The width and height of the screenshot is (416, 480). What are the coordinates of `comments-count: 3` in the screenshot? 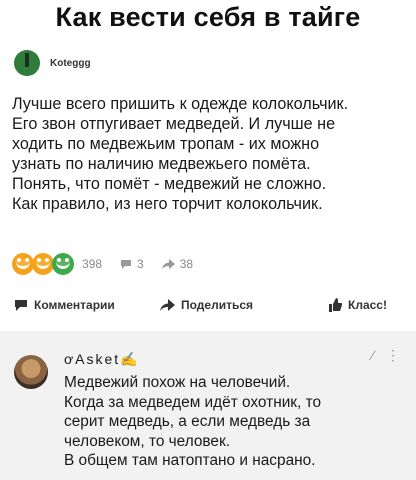 It's located at (140, 264).